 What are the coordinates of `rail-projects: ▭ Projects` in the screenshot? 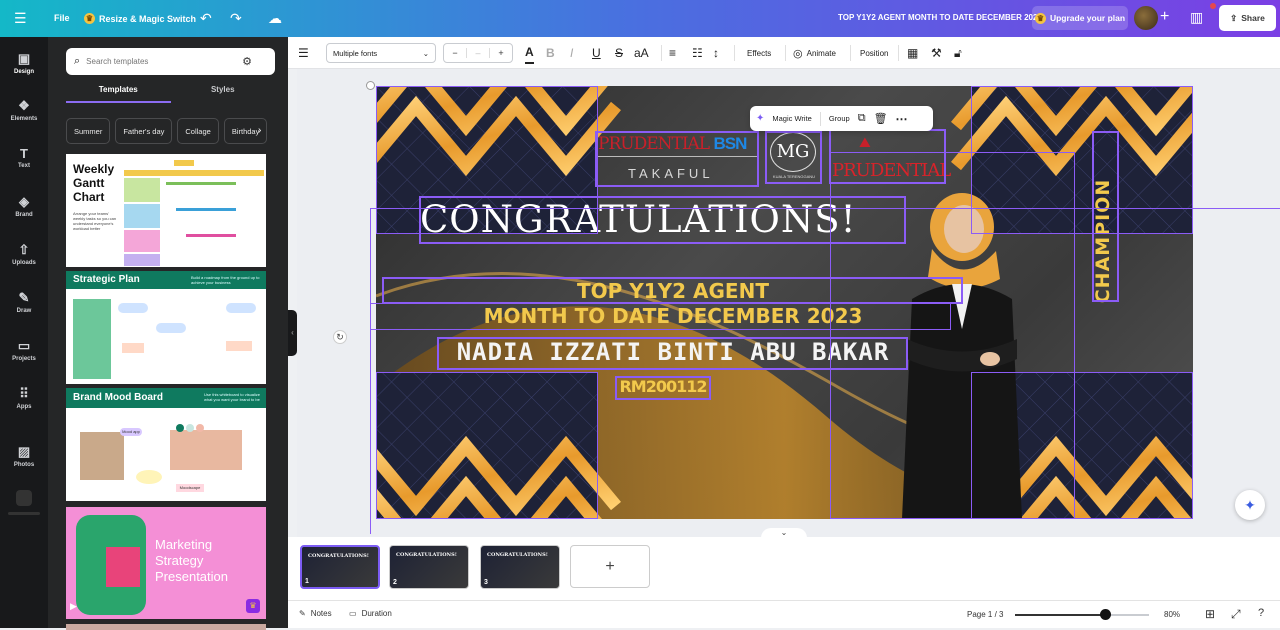 It's located at (24, 350).